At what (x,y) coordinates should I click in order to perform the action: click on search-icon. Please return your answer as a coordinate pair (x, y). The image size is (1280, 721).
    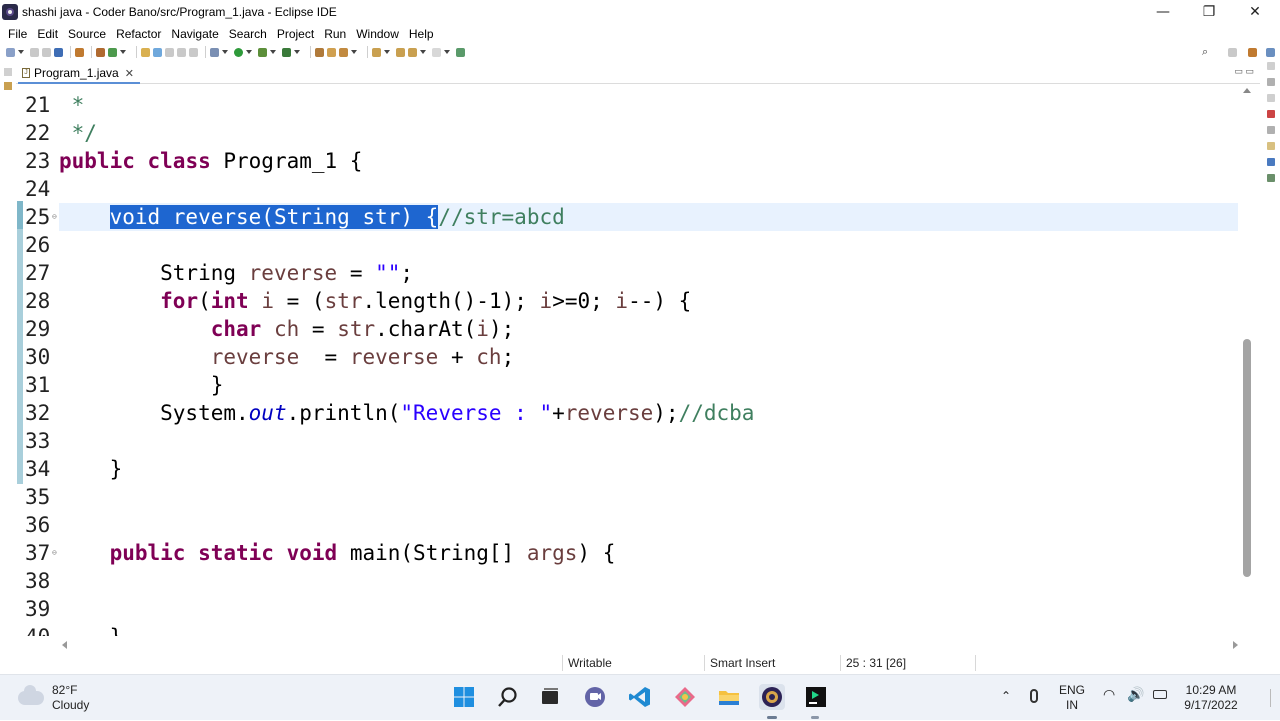
    Looking at the image, I should click on (508, 697).